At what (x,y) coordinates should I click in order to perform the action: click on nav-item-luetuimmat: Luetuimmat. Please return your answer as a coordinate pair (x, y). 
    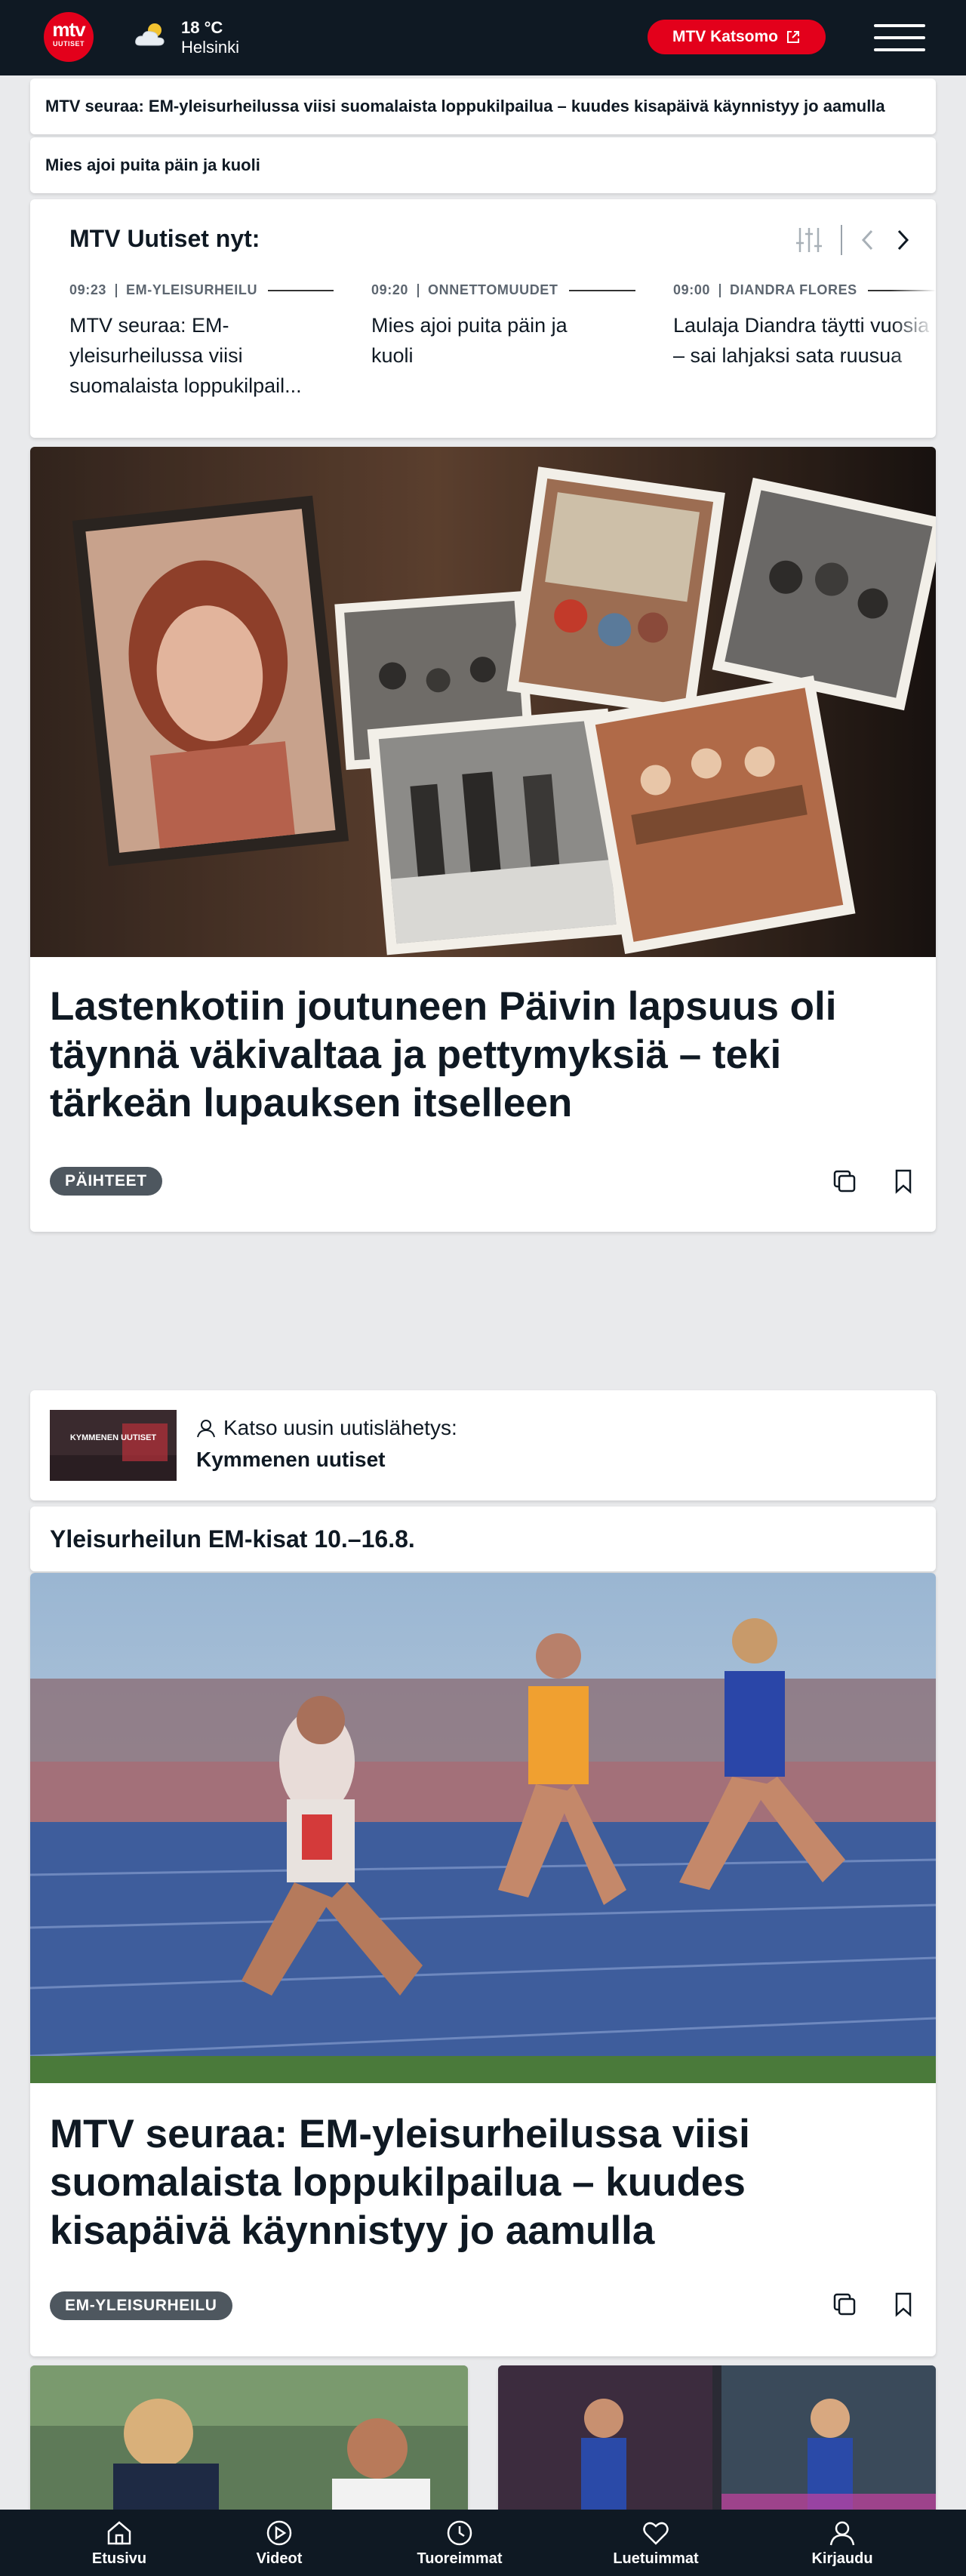
    Looking at the image, I should click on (655, 2543).